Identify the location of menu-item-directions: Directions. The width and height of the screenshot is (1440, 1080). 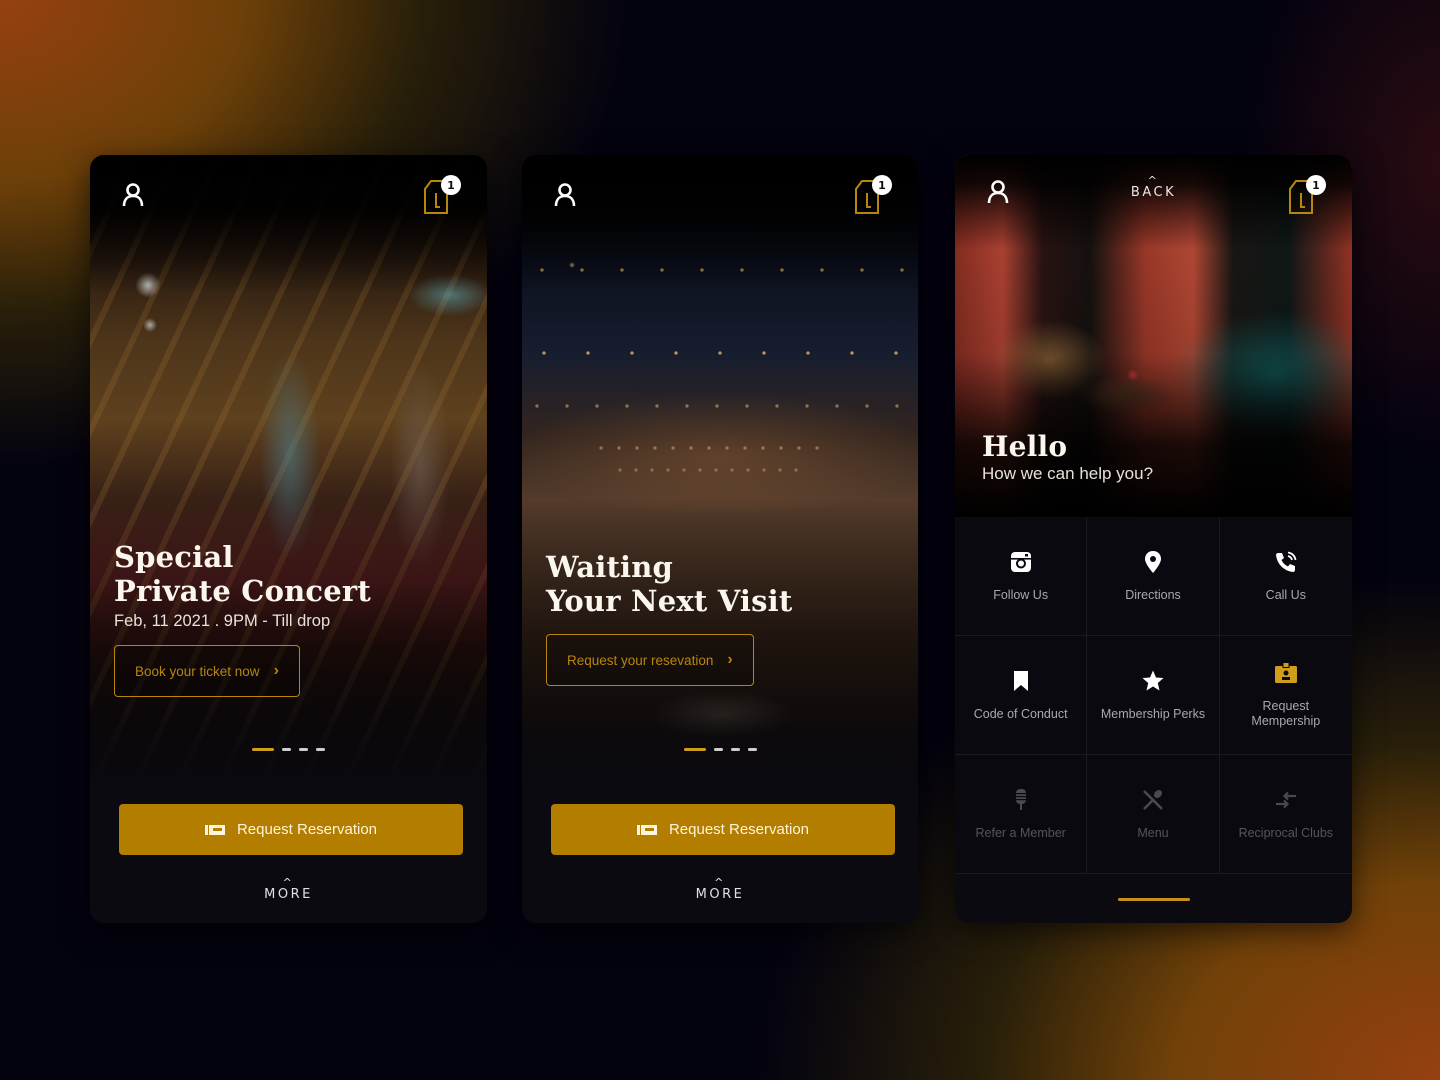
(1153, 576).